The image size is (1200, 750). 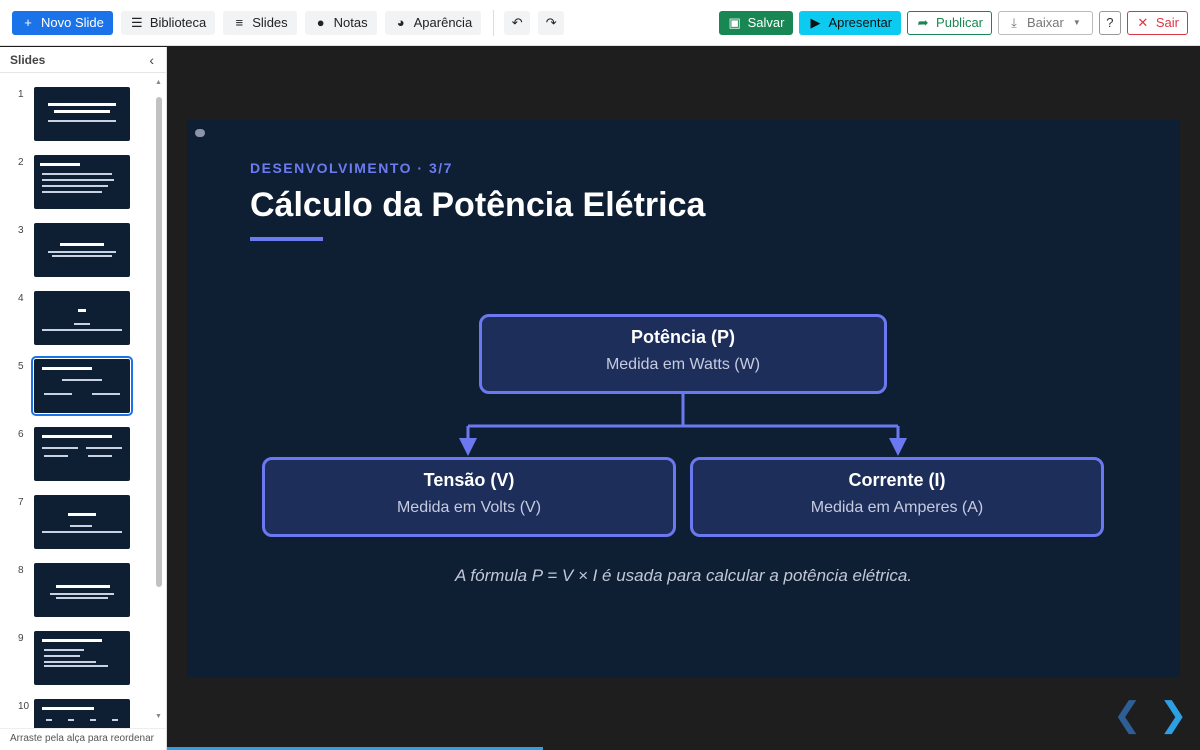 What do you see at coordinates (469, 507) in the screenshot?
I see `voltage-box-subtitle: Medida em Volts (V)` at bounding box center [469, 507].